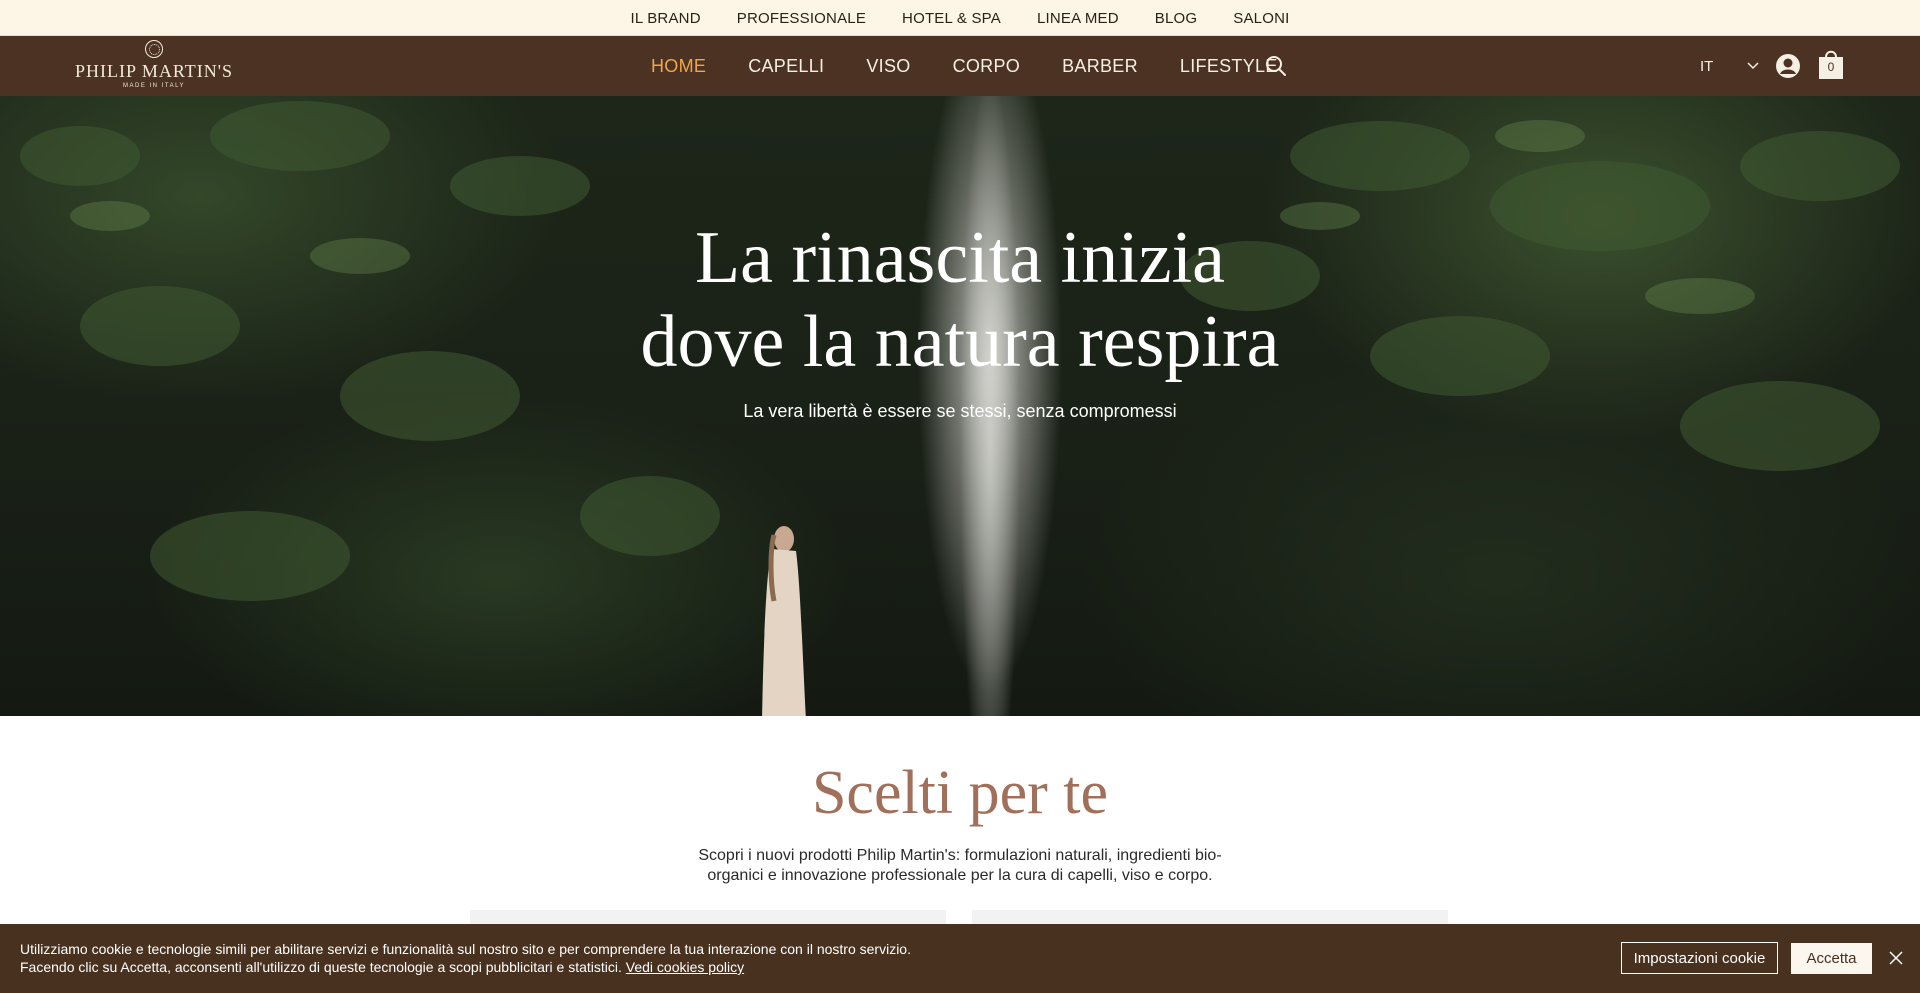 The height and width of the screenshot is (993, 1920). Describe the element at coordinates (960, 793) in the screenshot. I see `featured-section-title: Scelti per te` at that location.